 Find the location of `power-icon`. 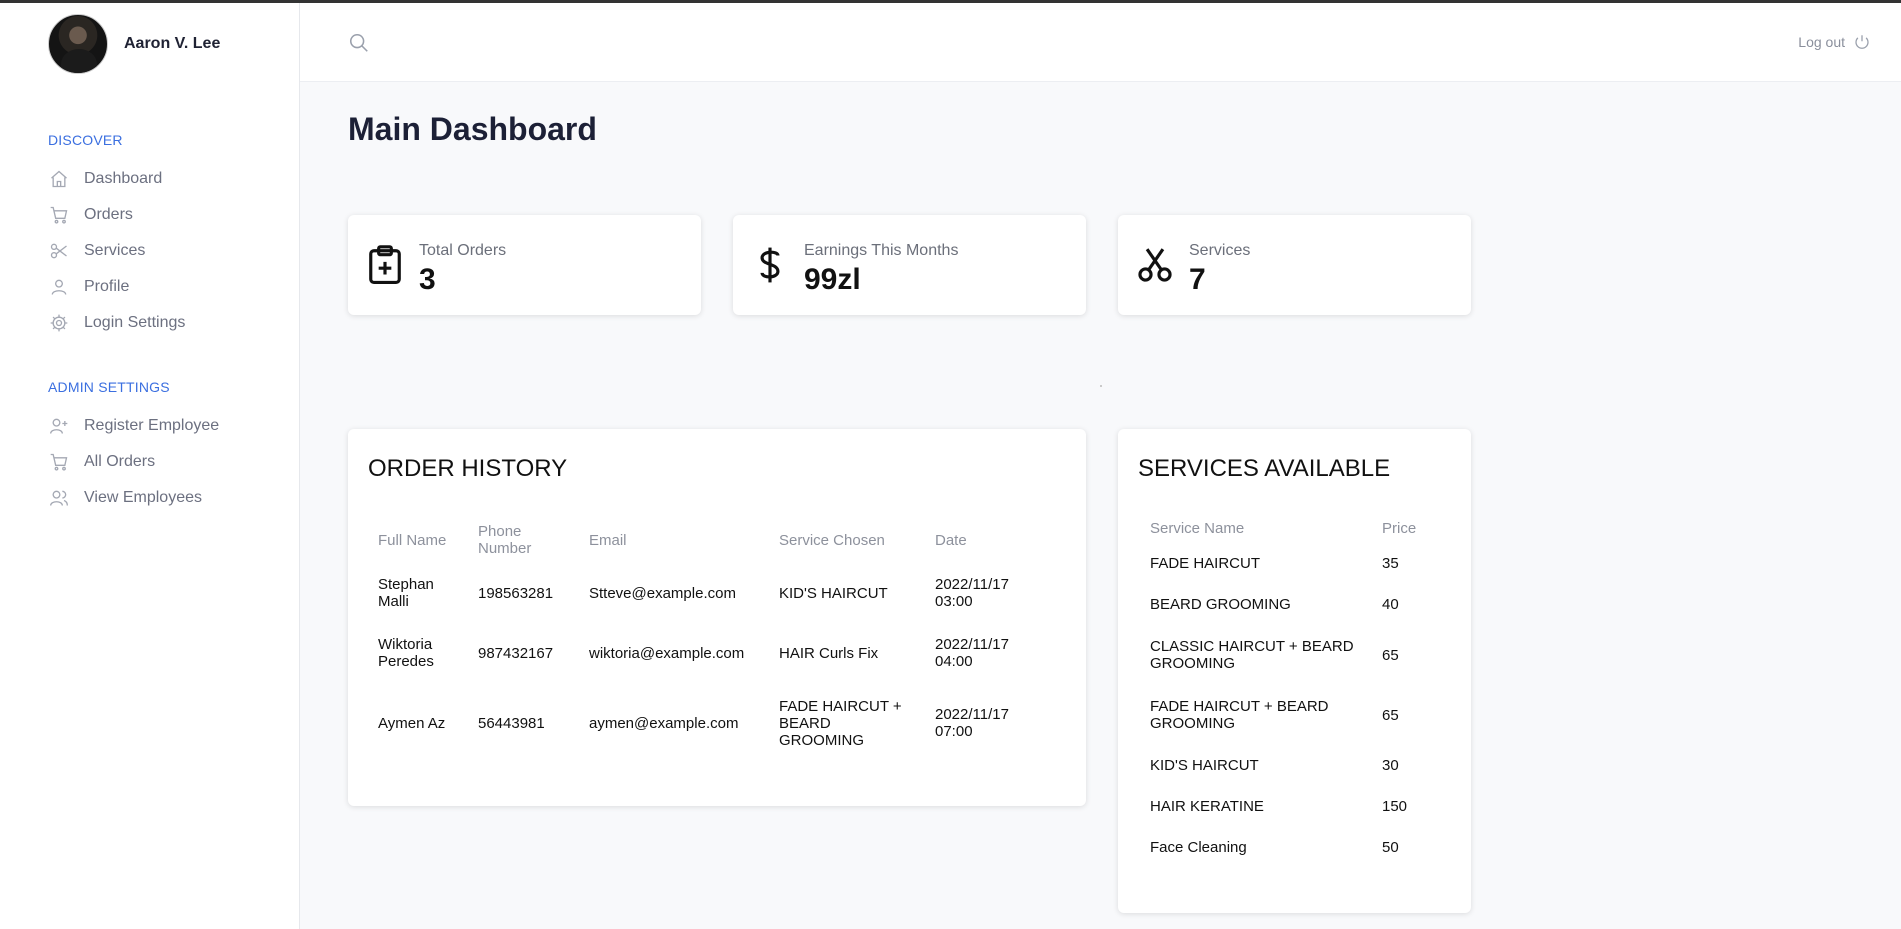

power-icon is located at coordinates (1862, 42).